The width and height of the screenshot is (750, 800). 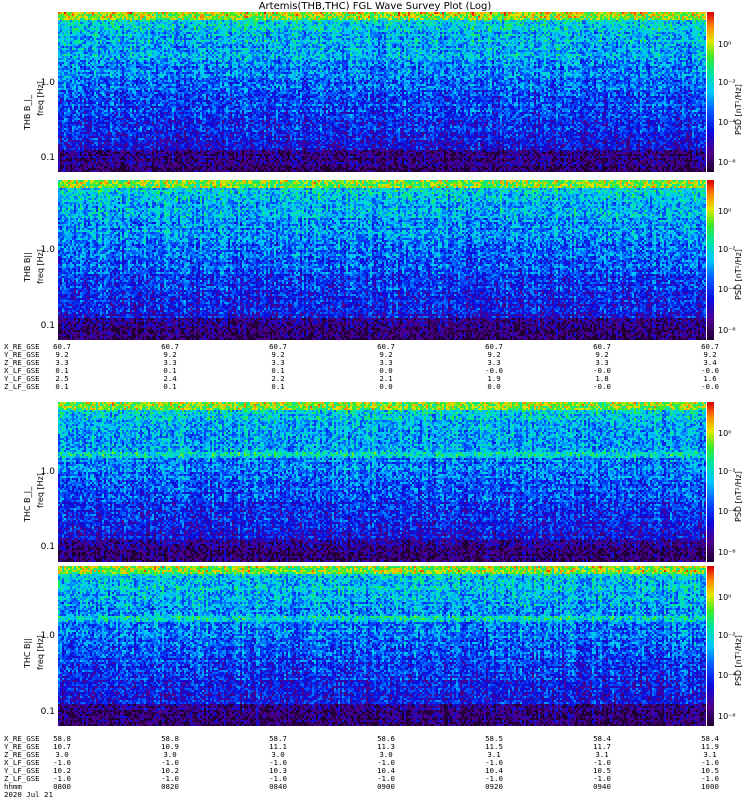 What do you see at coordinates (710, 786) in the screenshot?
I see `ephemeris-value: 1000` at bounding box center [710, 786].